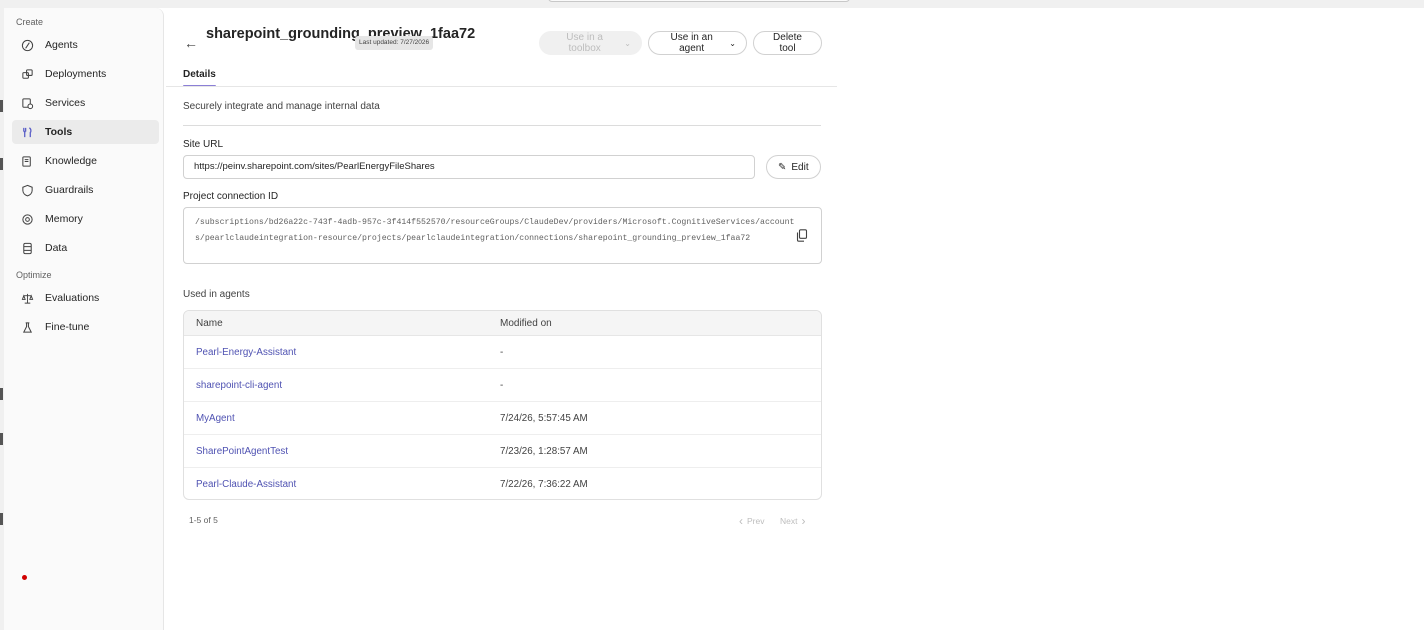 Image resolution: width=1424 pixels, height=630 pixels. Describe the element at coordinates (27, 103) in the screenshot. I see `services-icon` at that location.